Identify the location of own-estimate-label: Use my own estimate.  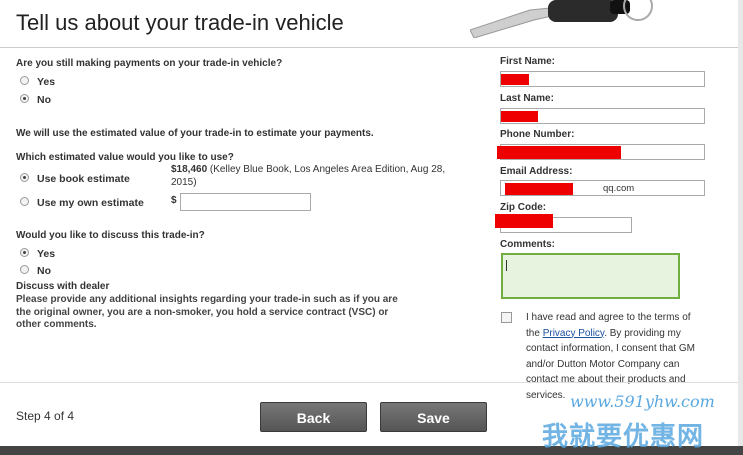
(90, 203).